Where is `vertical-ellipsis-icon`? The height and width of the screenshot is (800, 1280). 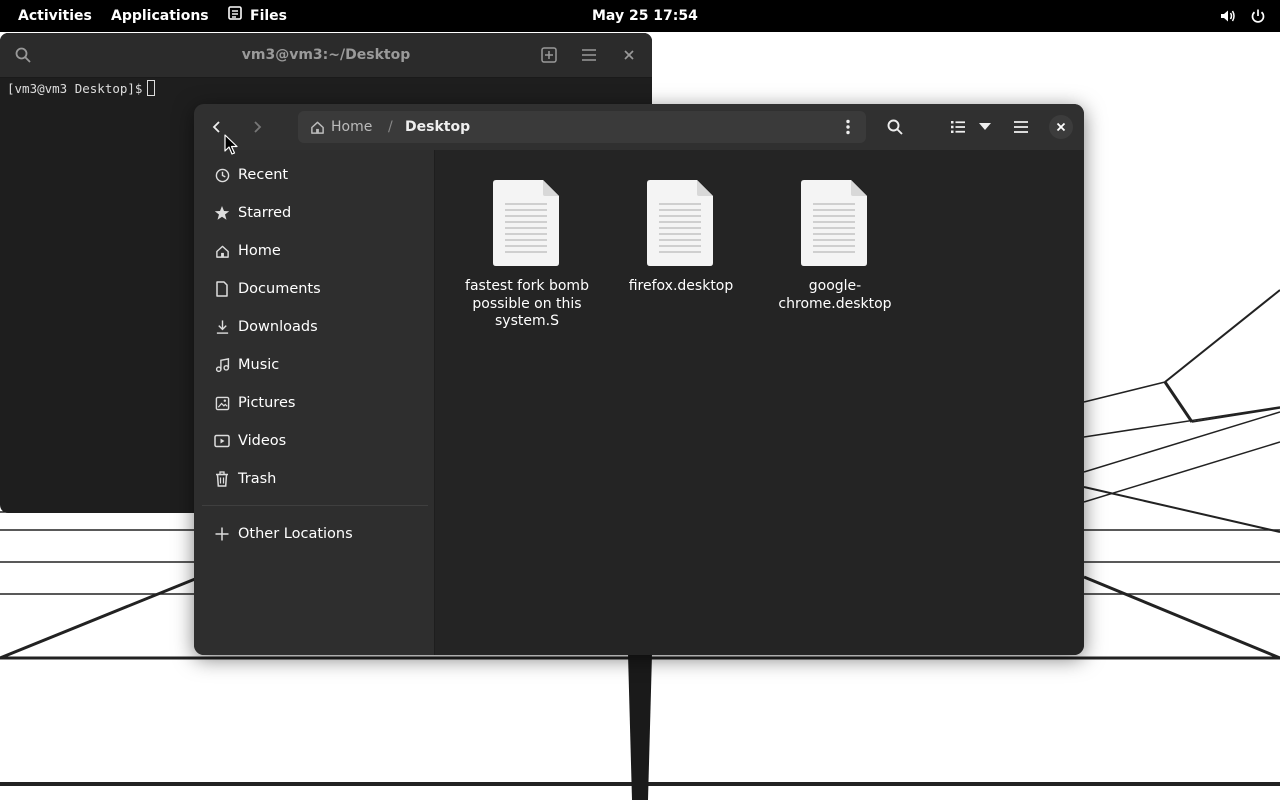 vertical-ellipsis-icon is located at coordinates (848, 127).